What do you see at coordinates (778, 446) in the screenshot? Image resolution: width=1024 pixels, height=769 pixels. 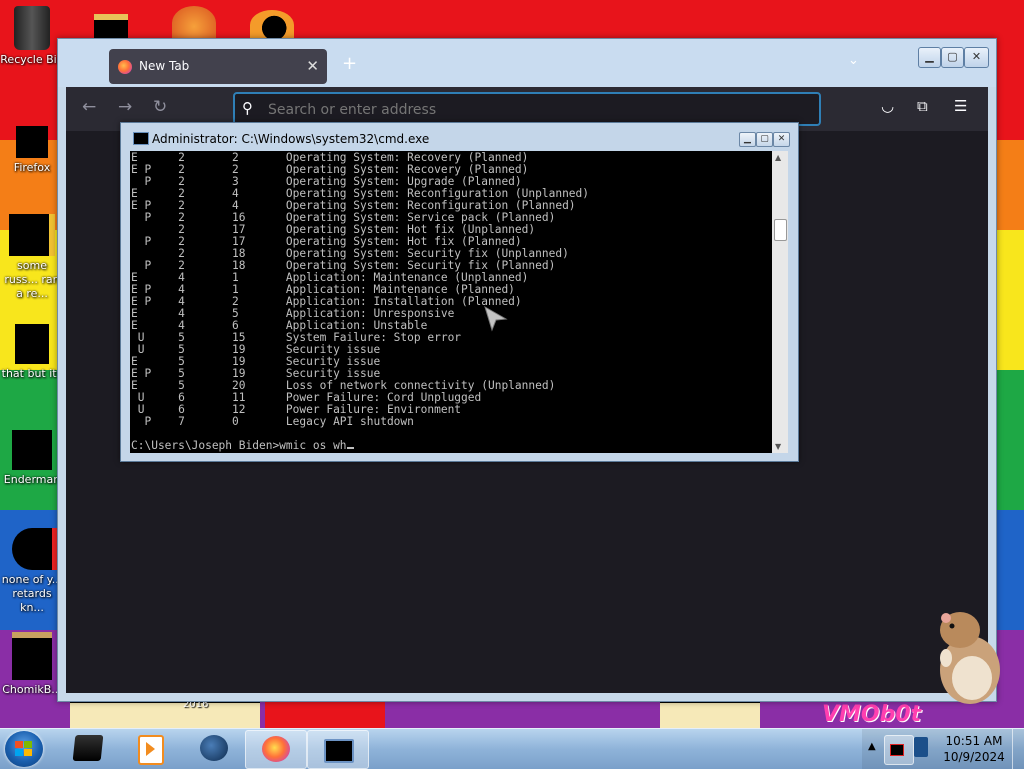 I see `scroll-down-icon: ▼` at bounding box center [778, 446].